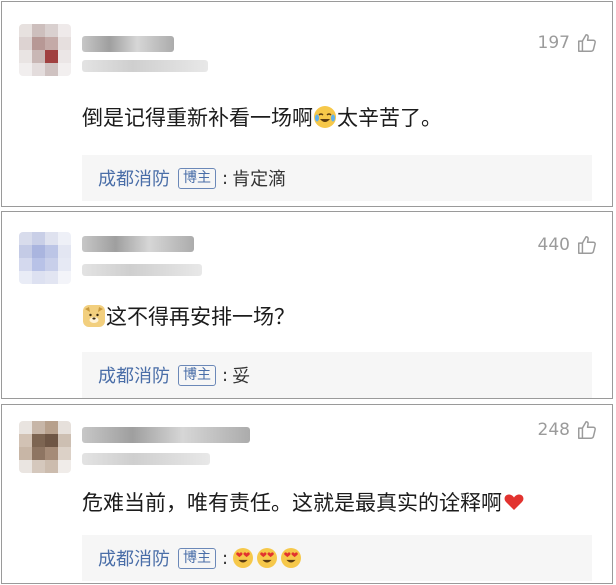 This screenshot has width=616, height=585. Describe the element at coordinates (188, 316) in the screenshot. I see `comment-text: 这不得再安排一场？` at that location.